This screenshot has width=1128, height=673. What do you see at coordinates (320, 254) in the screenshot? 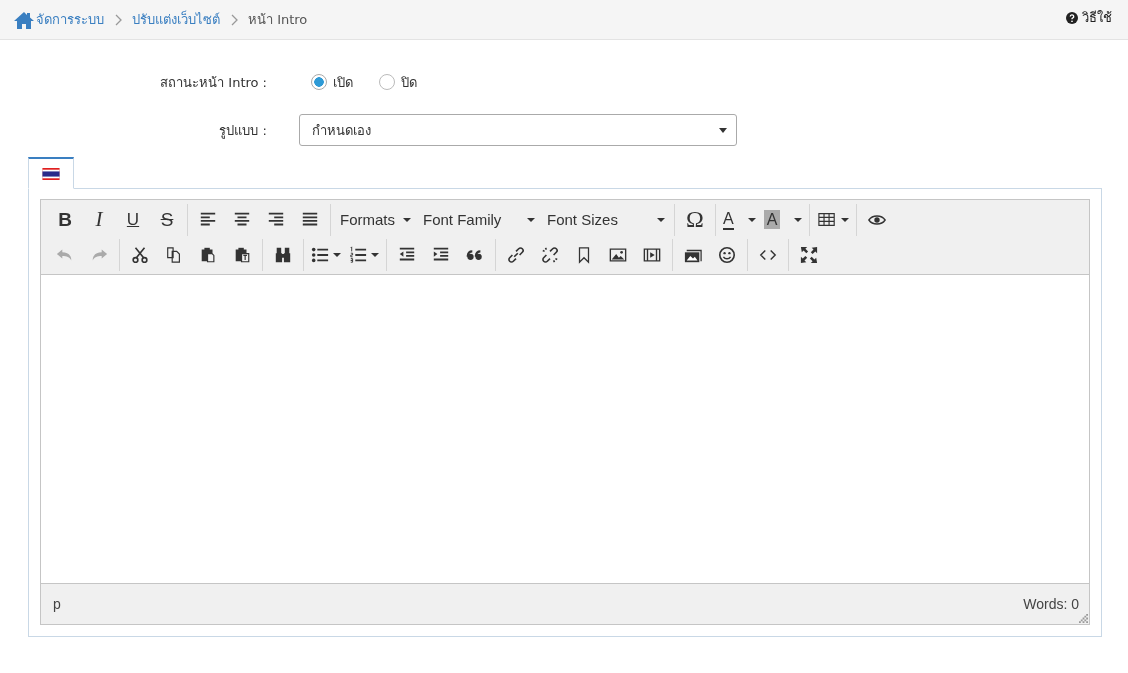
I see `bullet-list-icon` at bounding box center [320, 254].